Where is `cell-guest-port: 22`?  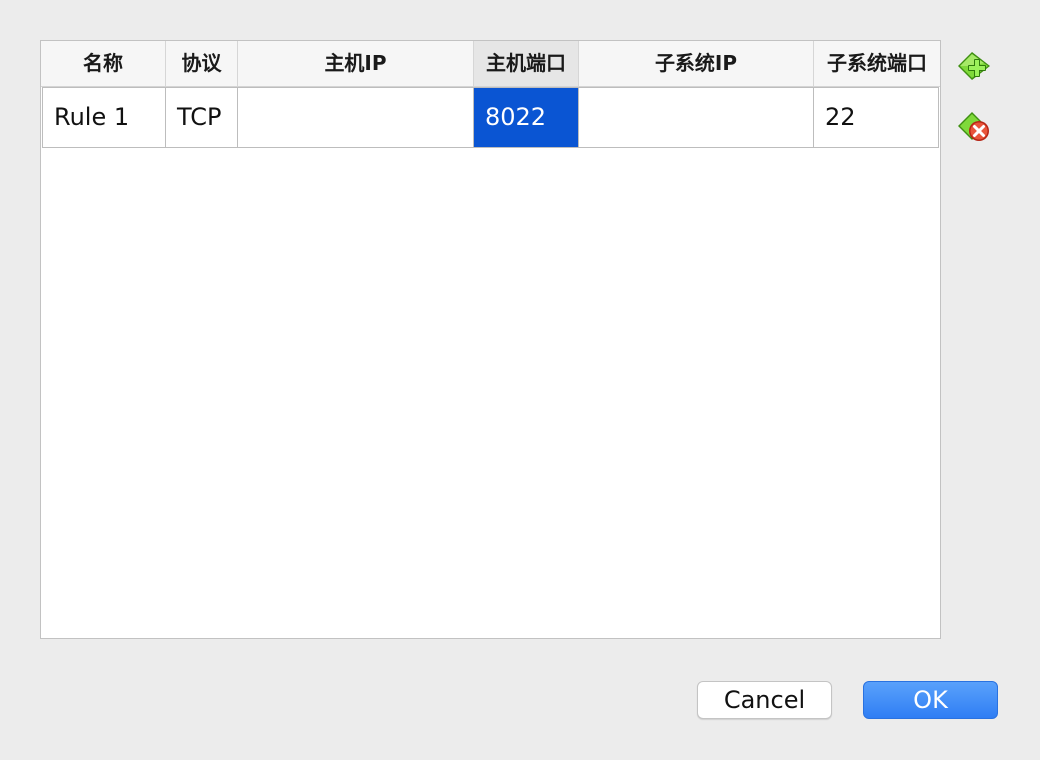 cell-guest-port: 22 is located at coordinates (876, 117).